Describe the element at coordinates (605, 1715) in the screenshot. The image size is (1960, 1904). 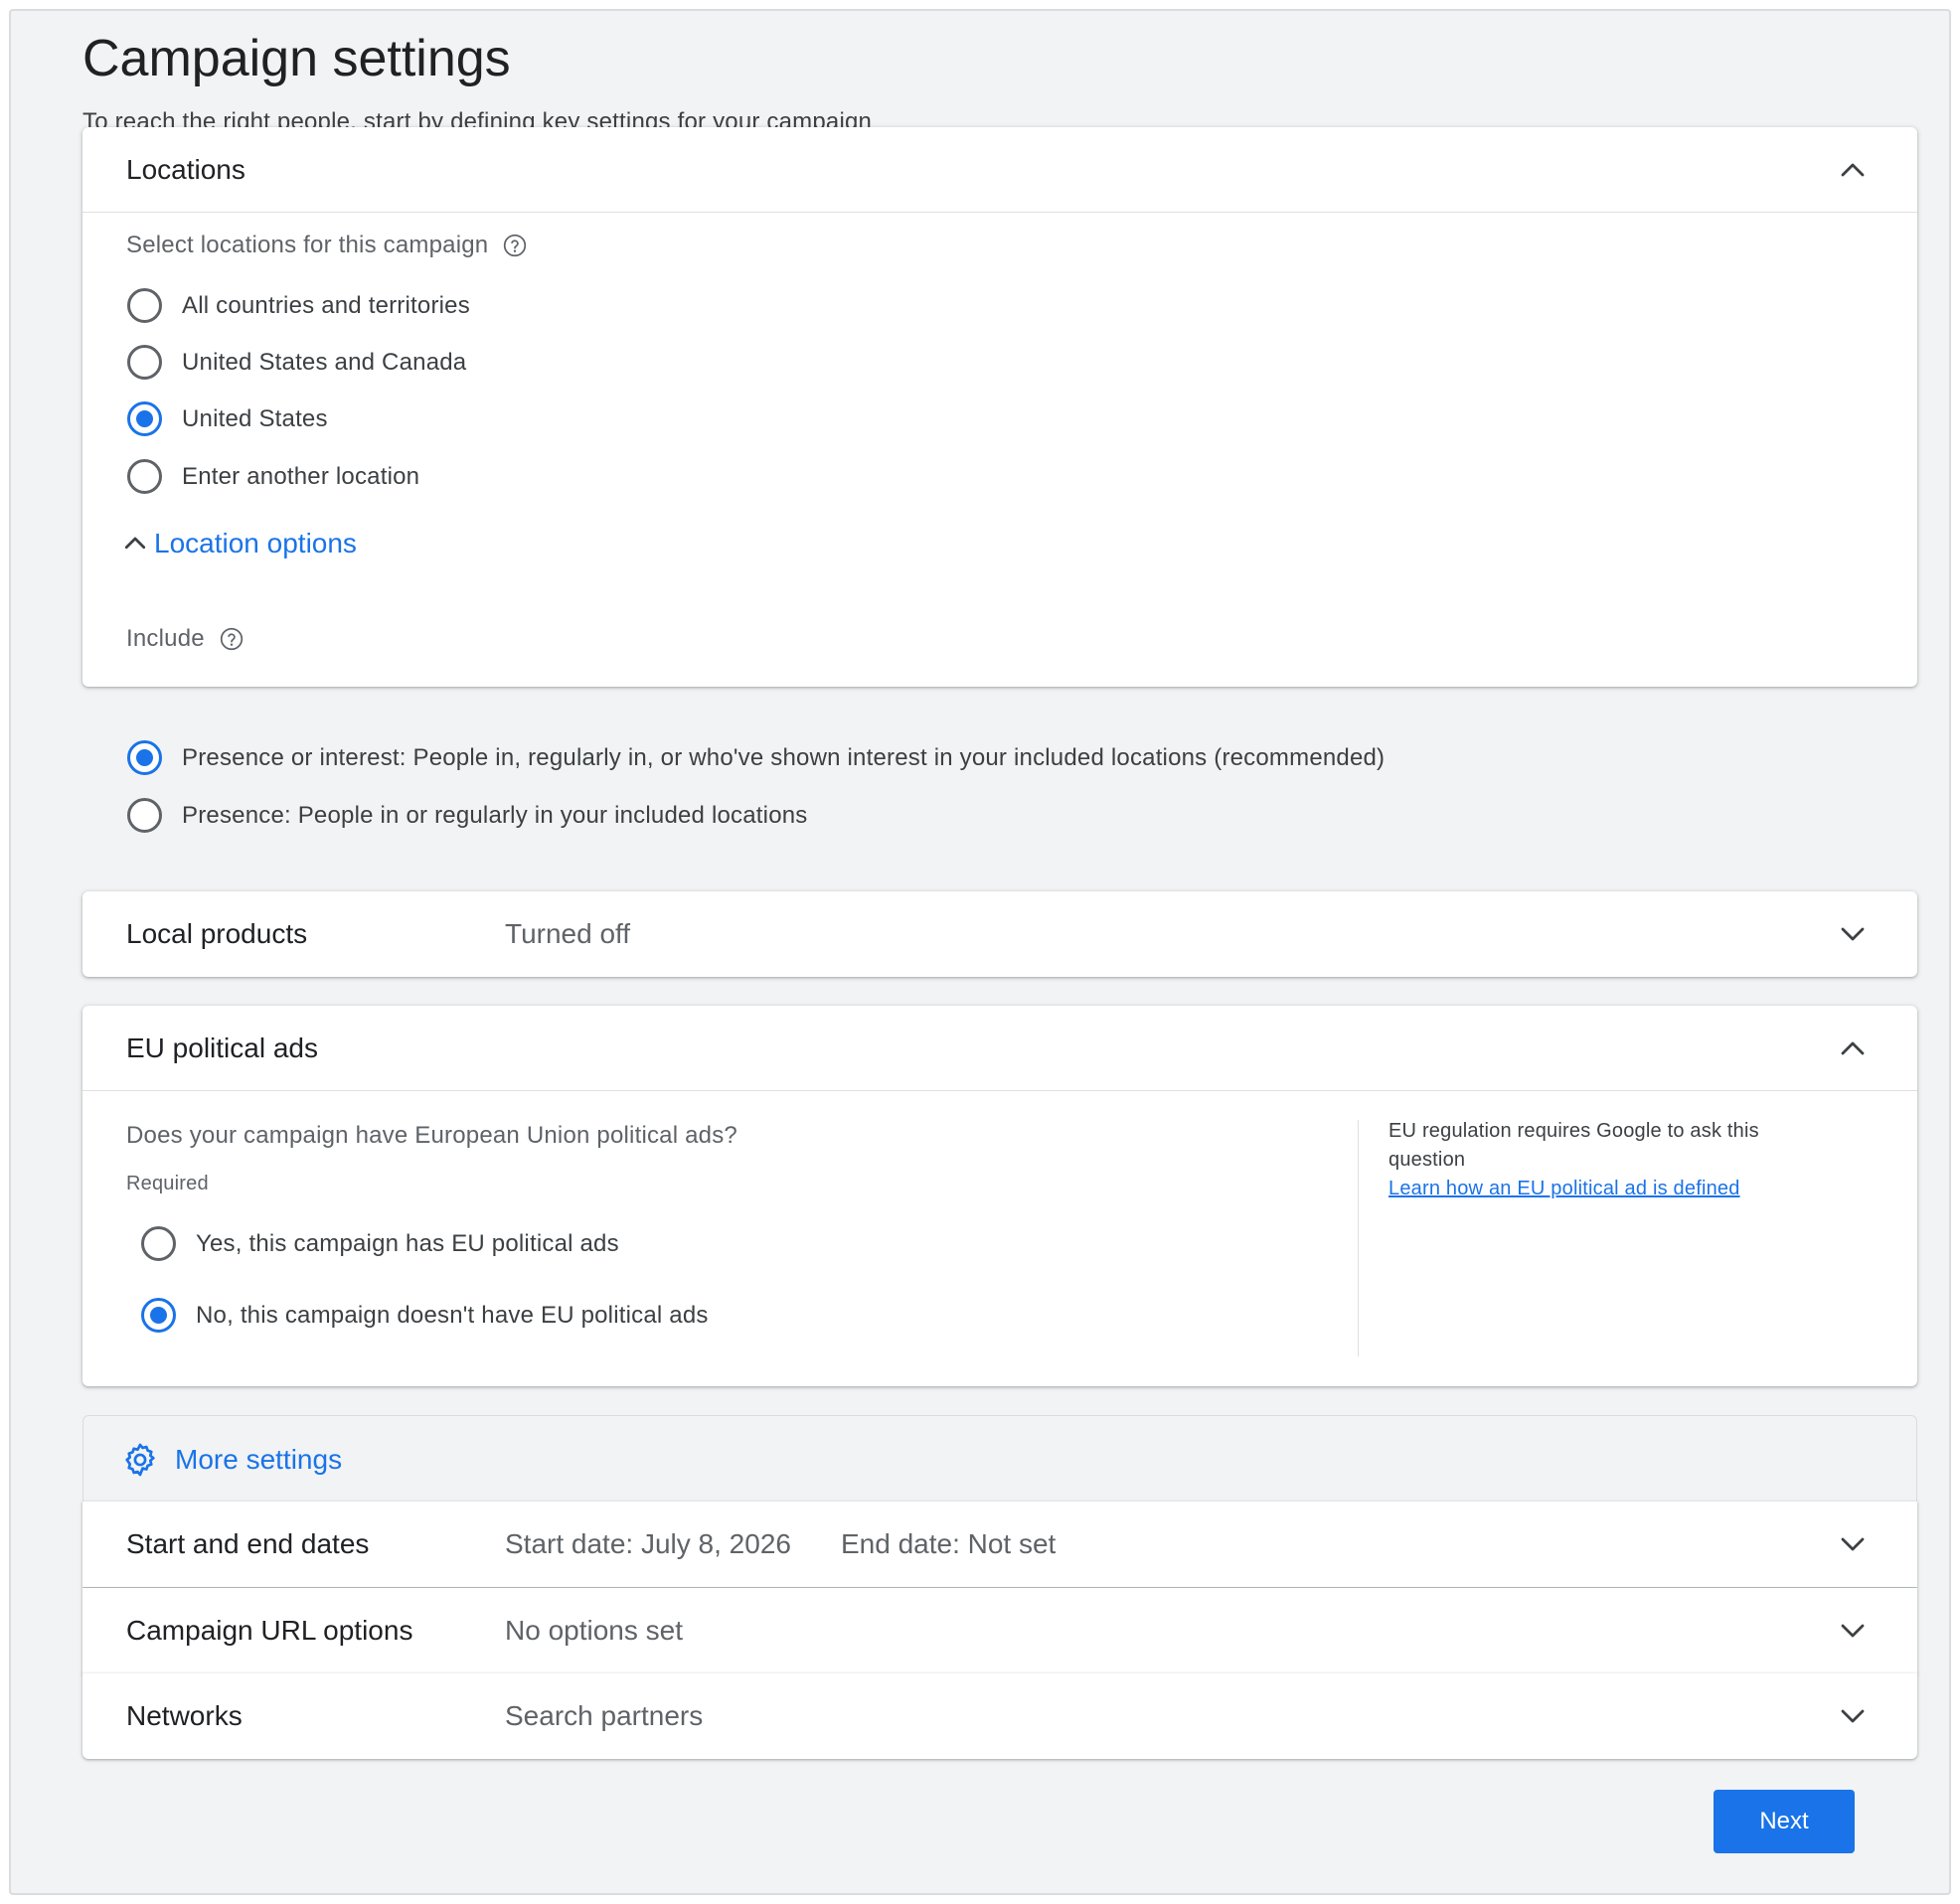
I see `networks-summary: Search partners` at that location.